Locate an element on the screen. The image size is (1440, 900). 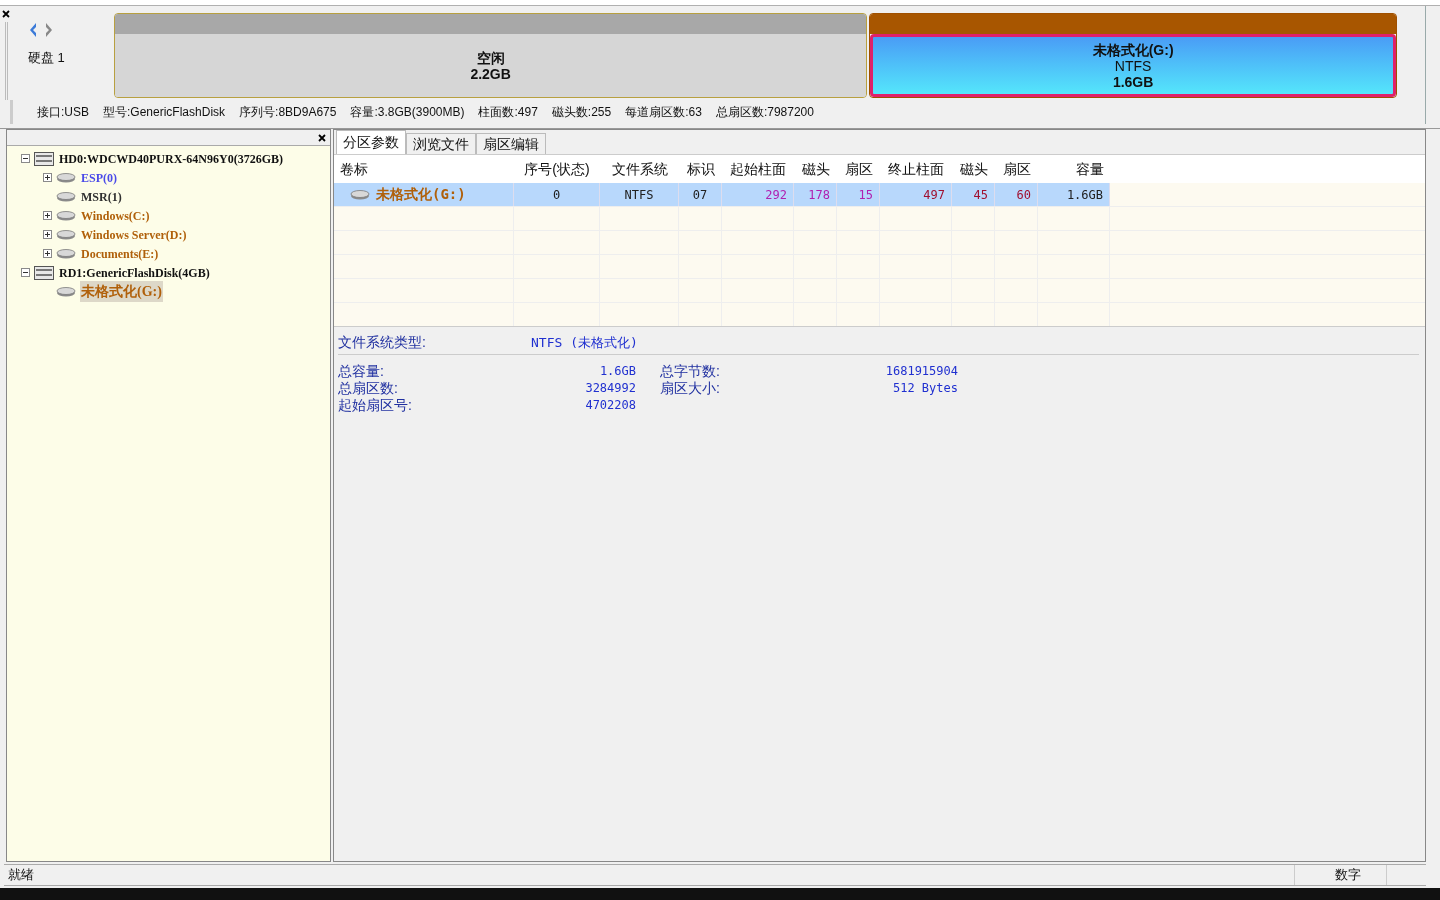
disk-info-text: 每道扇区数:63 is located at coordinates (663, 112).